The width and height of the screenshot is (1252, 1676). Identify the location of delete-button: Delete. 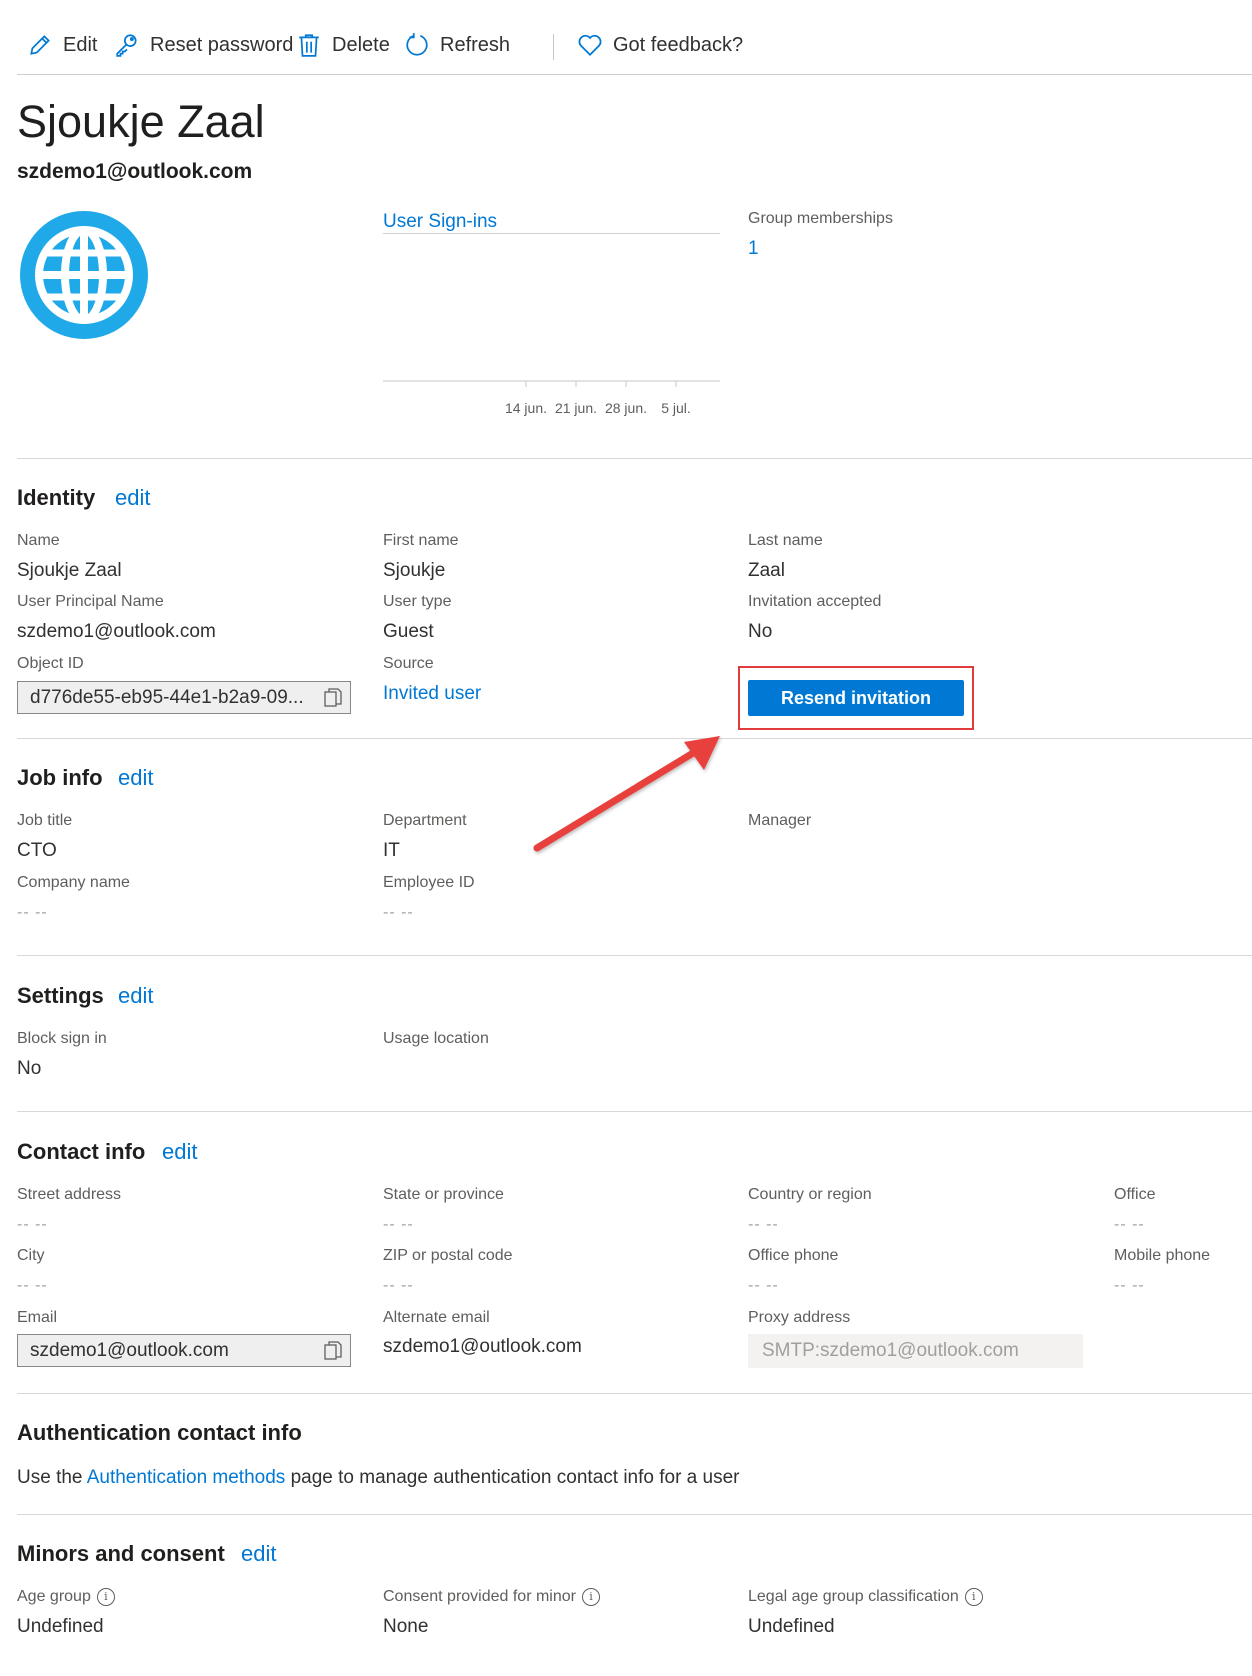
(343, 45).